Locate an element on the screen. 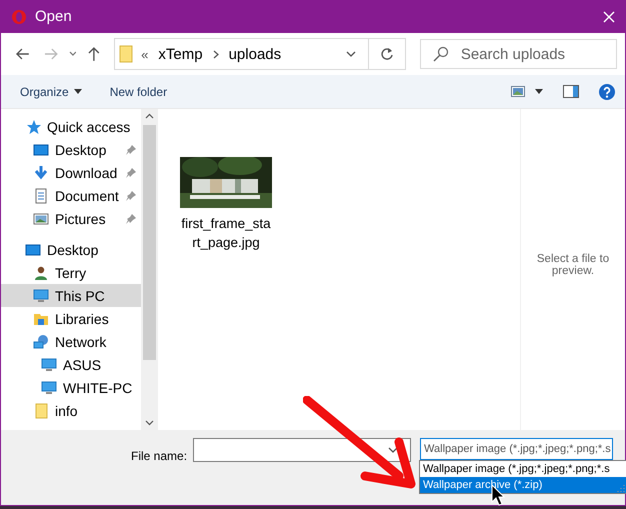 The height and width of the screenshot is (509, 626). file-type-dropdown: Wallpaper image (*.jpg;*.jpeg;*.png;*.s is located at coordinates (517, 449).